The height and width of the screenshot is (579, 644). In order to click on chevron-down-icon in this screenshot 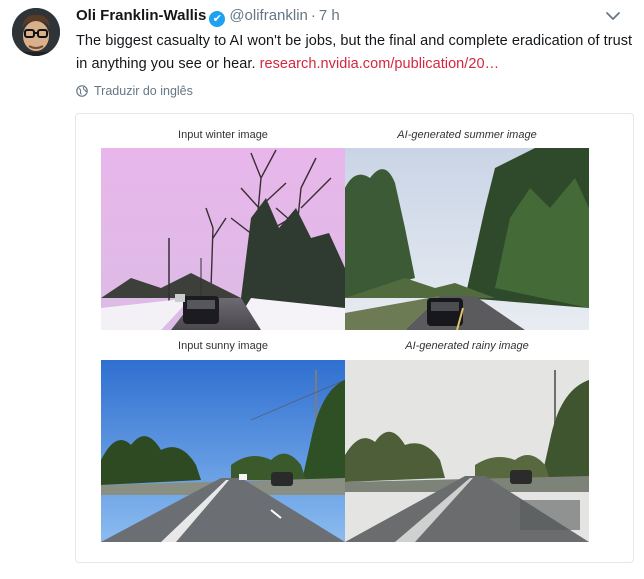, I will do `click(613, 16)`.